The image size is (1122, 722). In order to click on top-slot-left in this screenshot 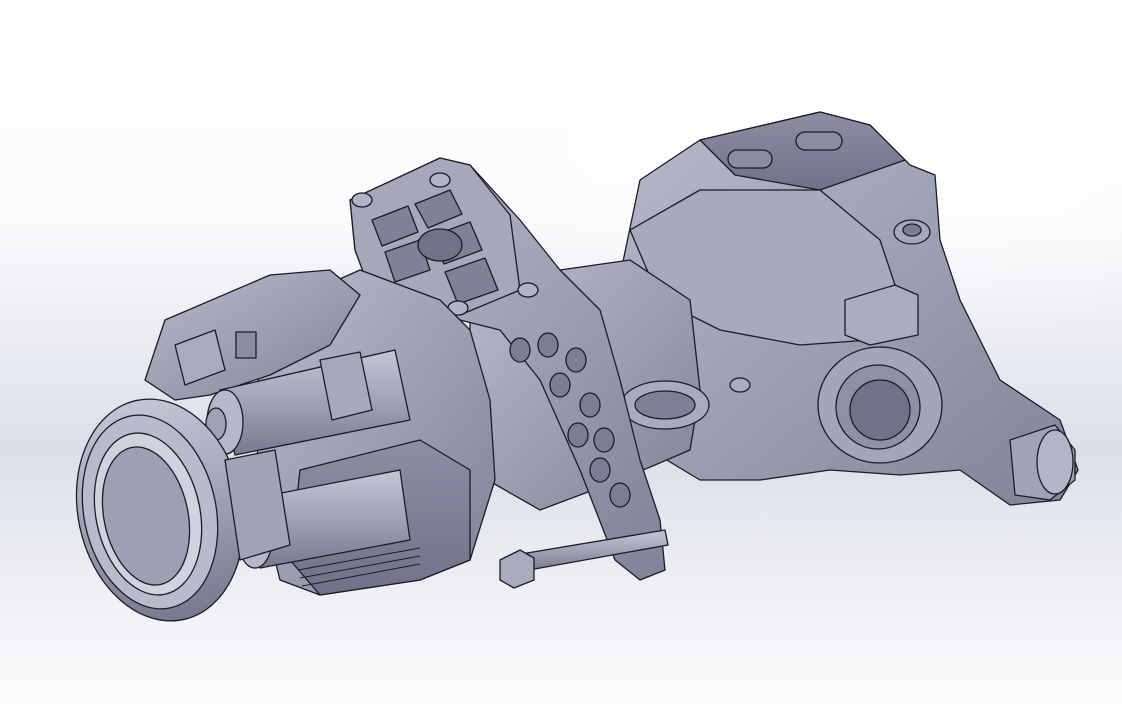, I will do `click(750, 159)`.